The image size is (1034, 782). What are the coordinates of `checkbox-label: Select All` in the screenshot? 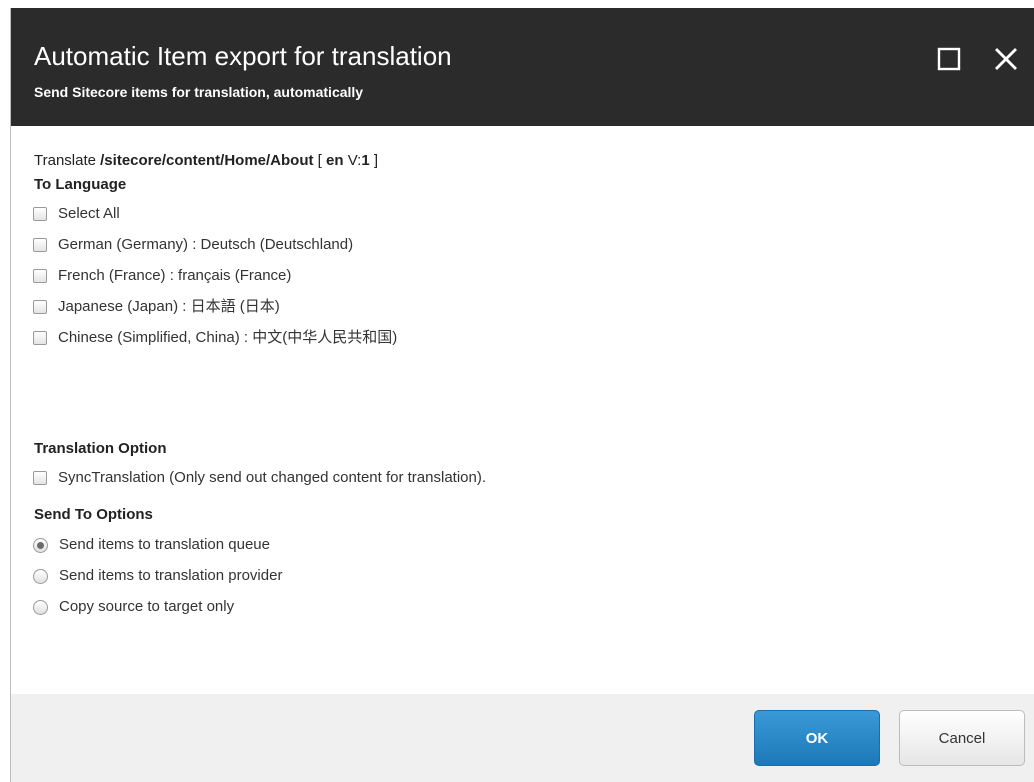 It's located at (89, 213).